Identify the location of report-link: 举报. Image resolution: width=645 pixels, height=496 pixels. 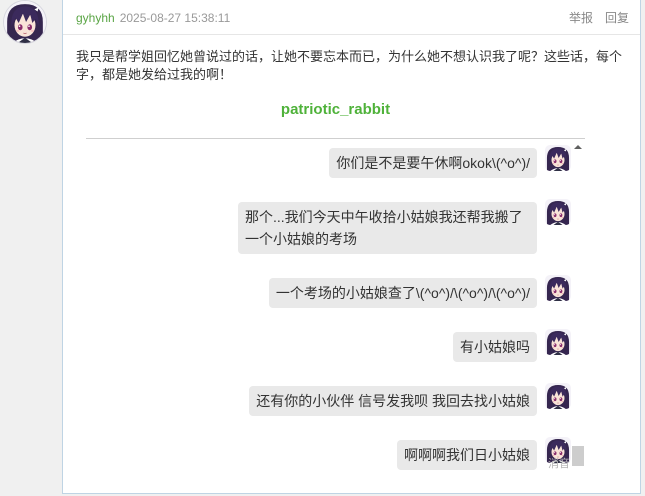
(581, 18).